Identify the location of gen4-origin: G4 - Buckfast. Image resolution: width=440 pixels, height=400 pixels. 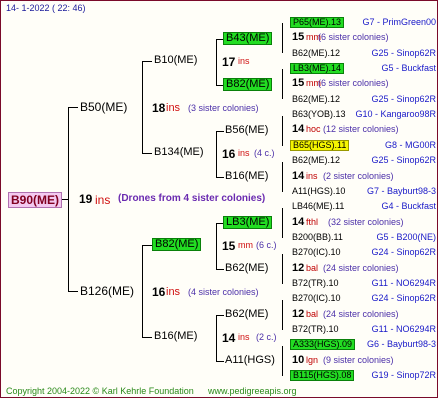
(408, 206).